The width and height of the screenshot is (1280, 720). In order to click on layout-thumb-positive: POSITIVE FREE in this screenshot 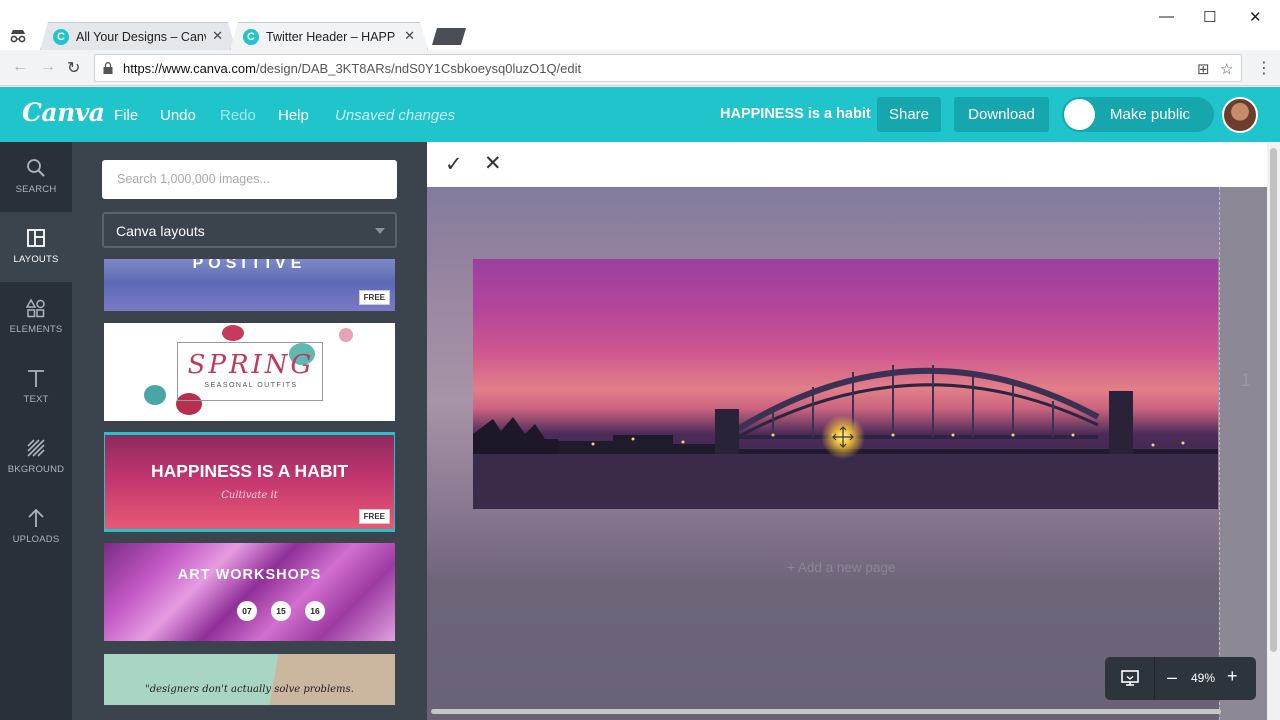, I will do `click(249, 285)`.